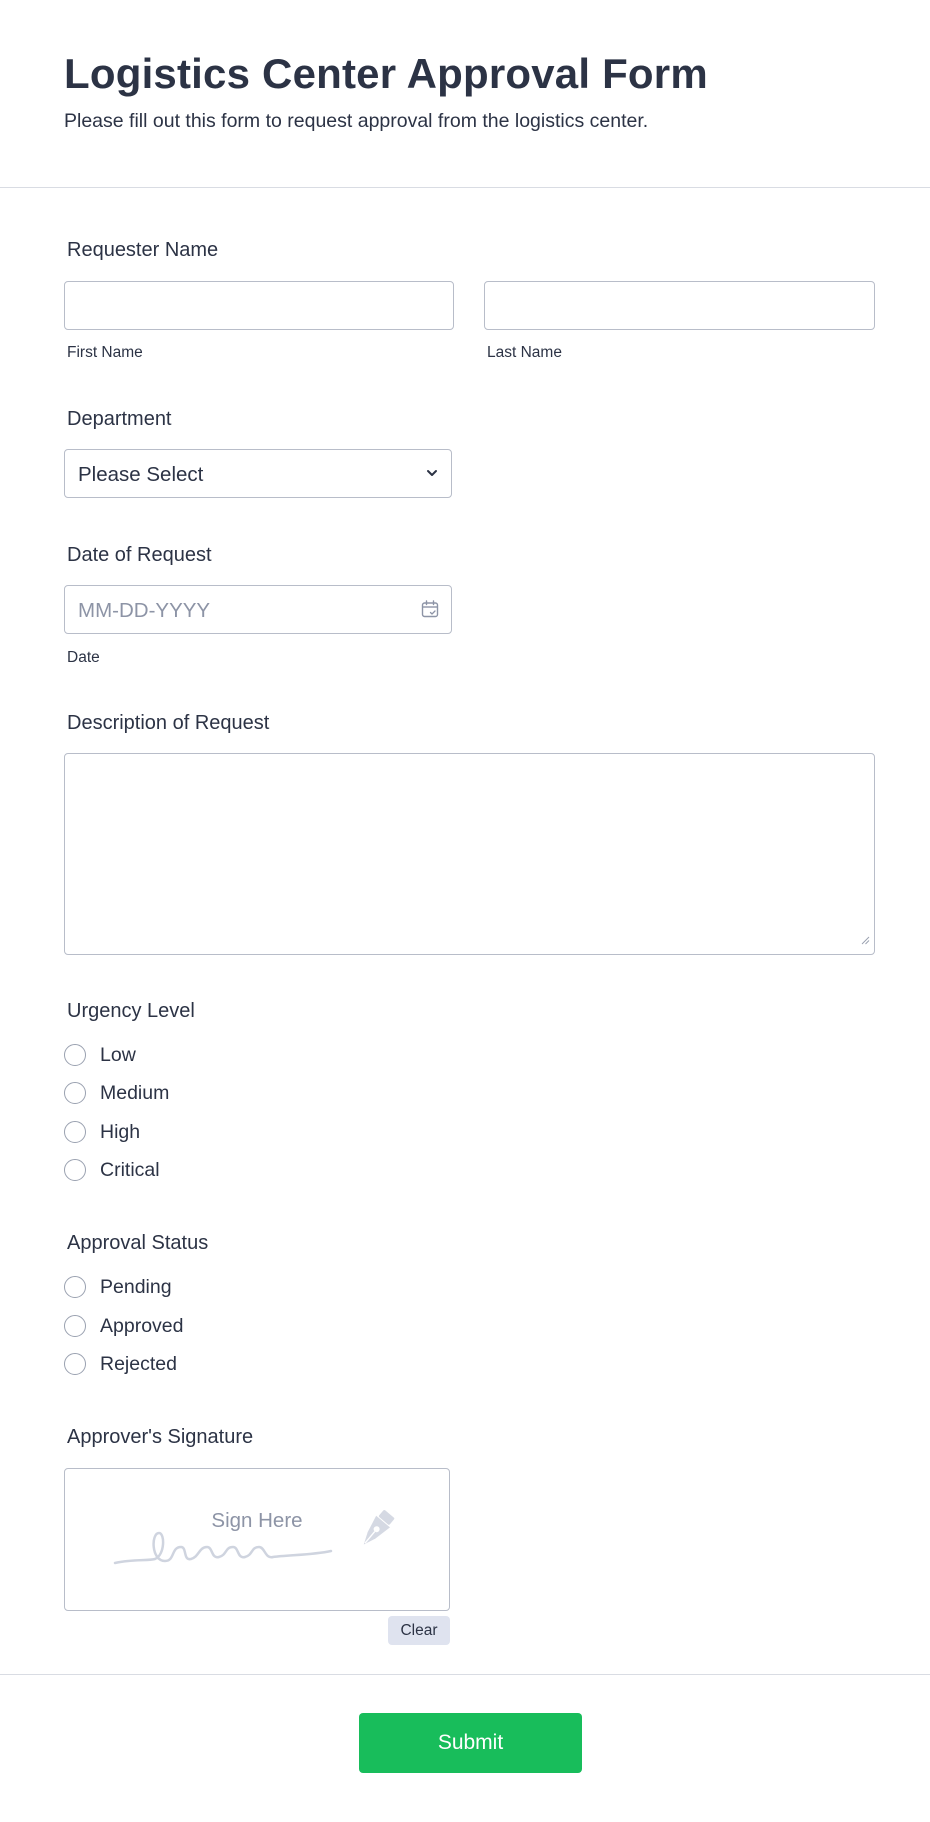 The width and height of the screenshot is (930, 1822). I want to click on last-name-input, so click(679, 305).